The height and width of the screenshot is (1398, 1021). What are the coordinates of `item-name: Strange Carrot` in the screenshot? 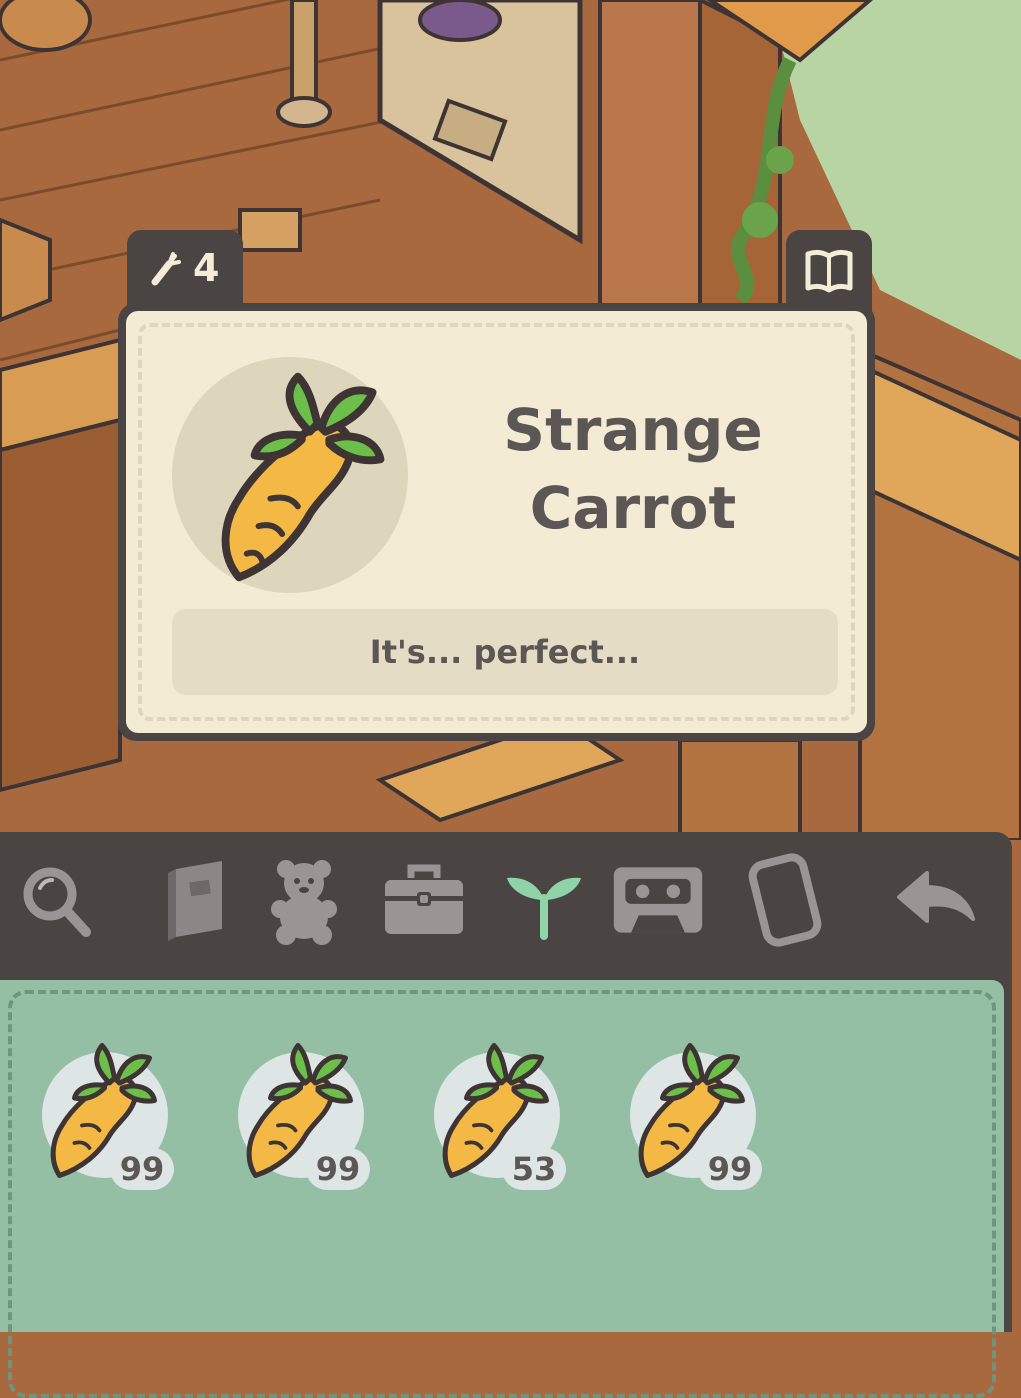 It's located at (633, 469).